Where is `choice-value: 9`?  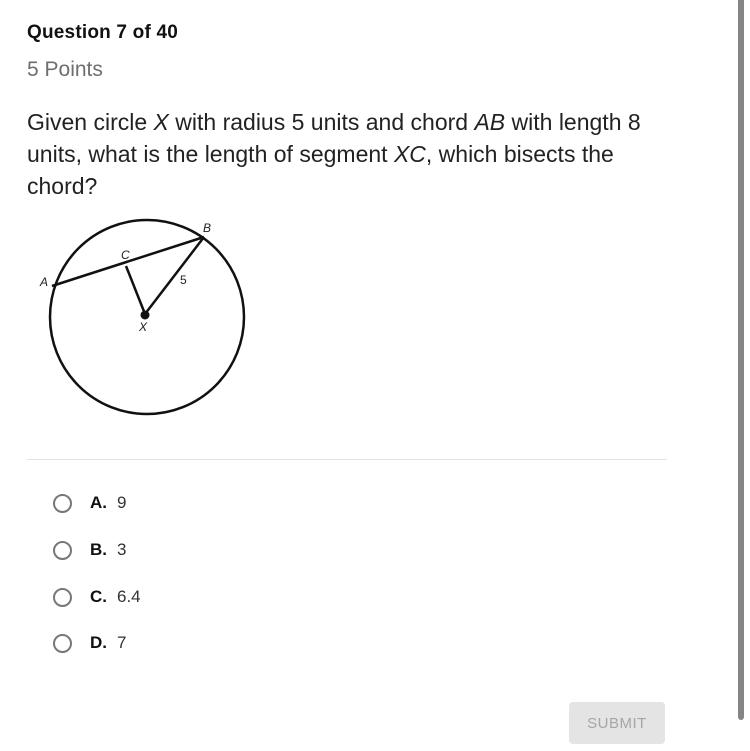
choice-value: 9 is located at coordinates (122, 502).